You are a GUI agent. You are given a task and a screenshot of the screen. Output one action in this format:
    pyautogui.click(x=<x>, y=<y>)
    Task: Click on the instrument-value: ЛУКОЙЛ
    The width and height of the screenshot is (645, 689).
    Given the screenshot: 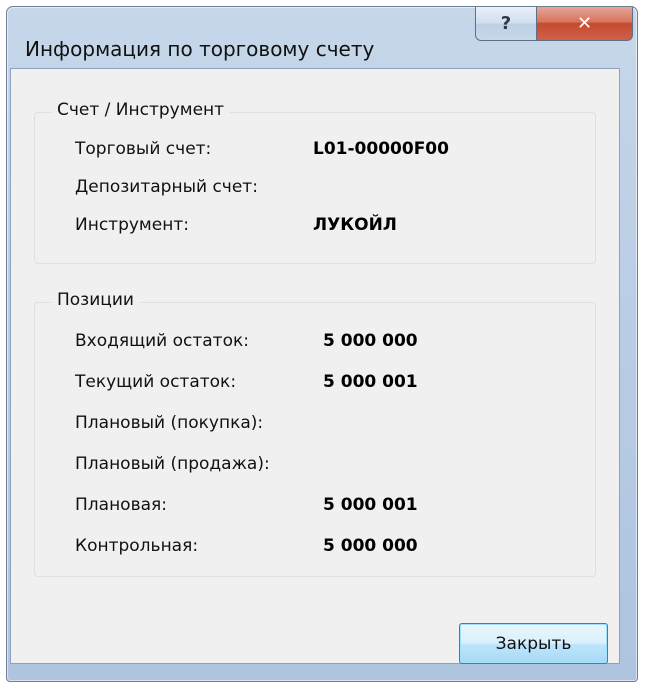 What is the action you would take?
    pyautogui.click(x=355, y=225)
    